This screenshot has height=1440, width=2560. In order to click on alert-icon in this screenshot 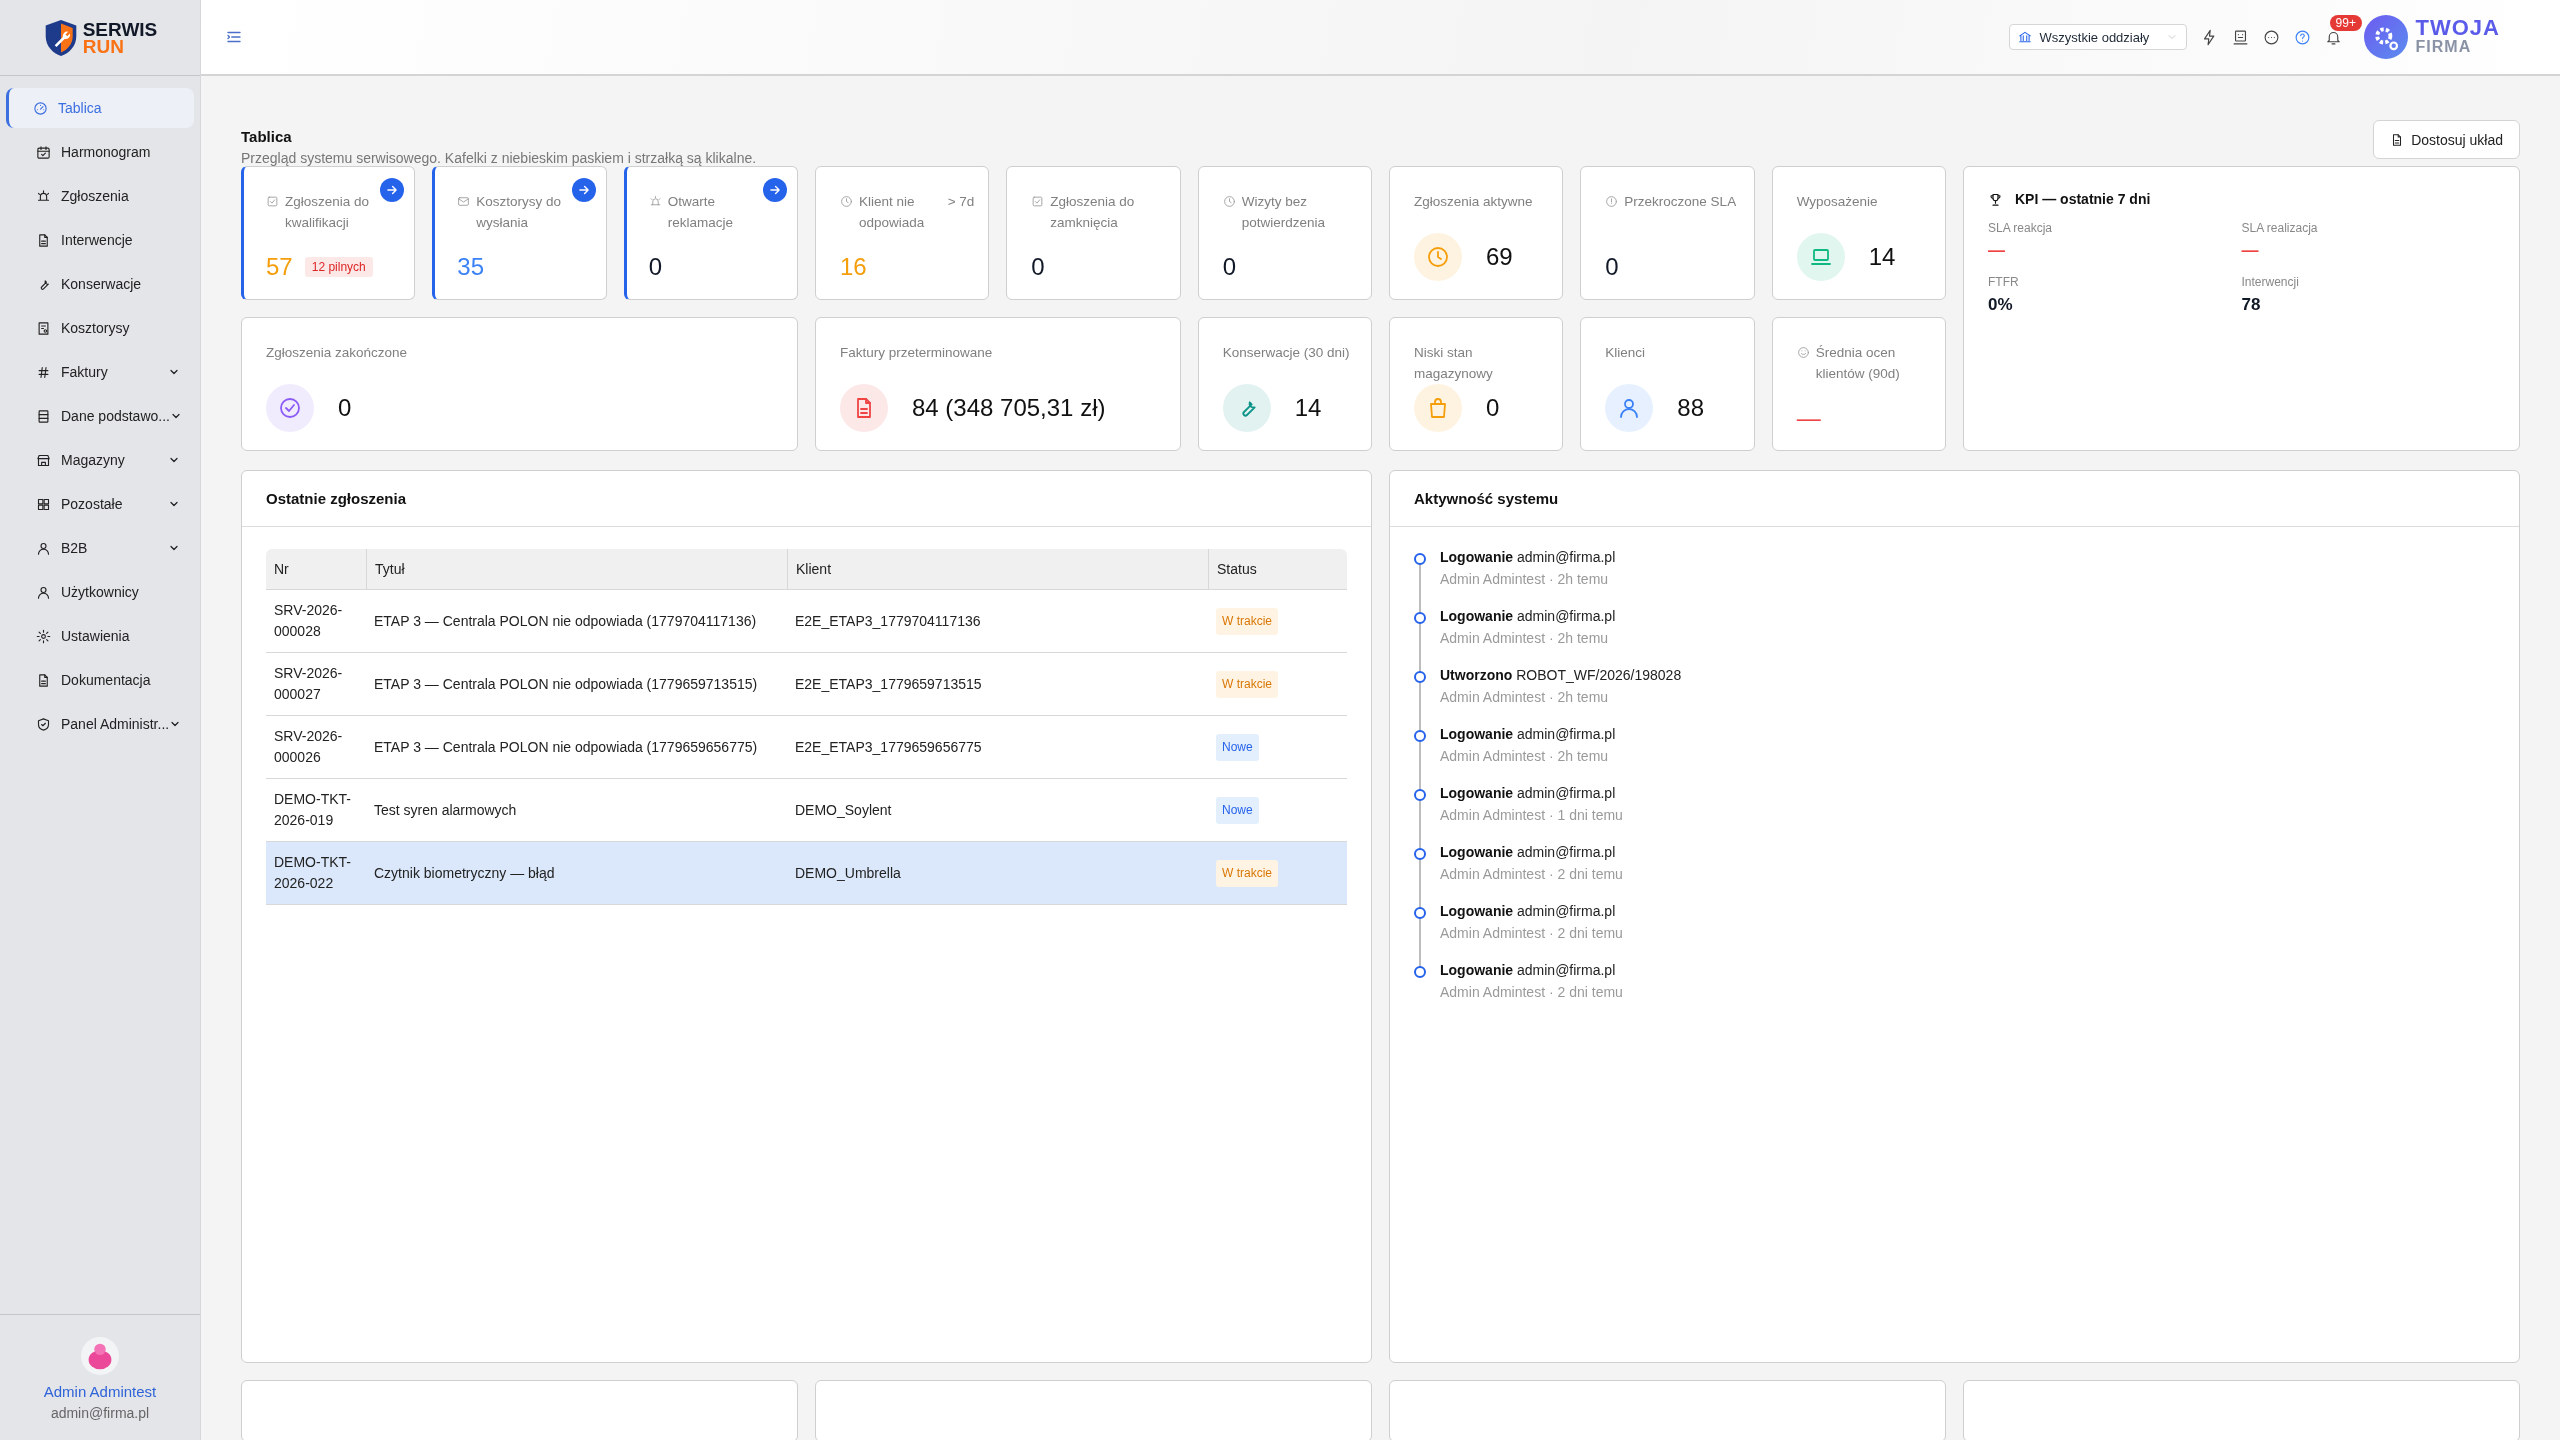, I will do `click(1612, 201)`.